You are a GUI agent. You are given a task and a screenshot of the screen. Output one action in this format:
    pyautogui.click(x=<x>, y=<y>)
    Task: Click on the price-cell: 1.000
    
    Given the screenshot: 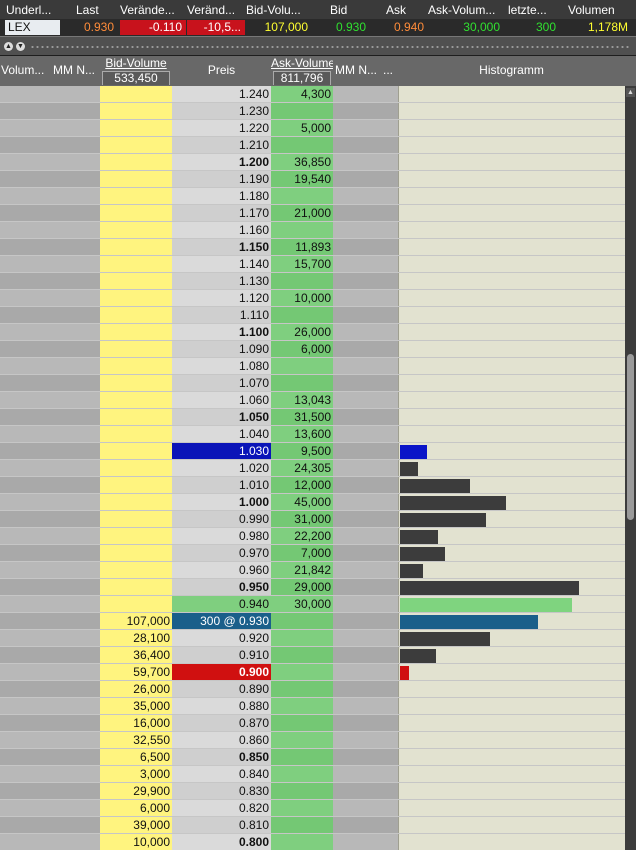 What is the action you would take?
    pyautogui.click(x=221, y=502)
    